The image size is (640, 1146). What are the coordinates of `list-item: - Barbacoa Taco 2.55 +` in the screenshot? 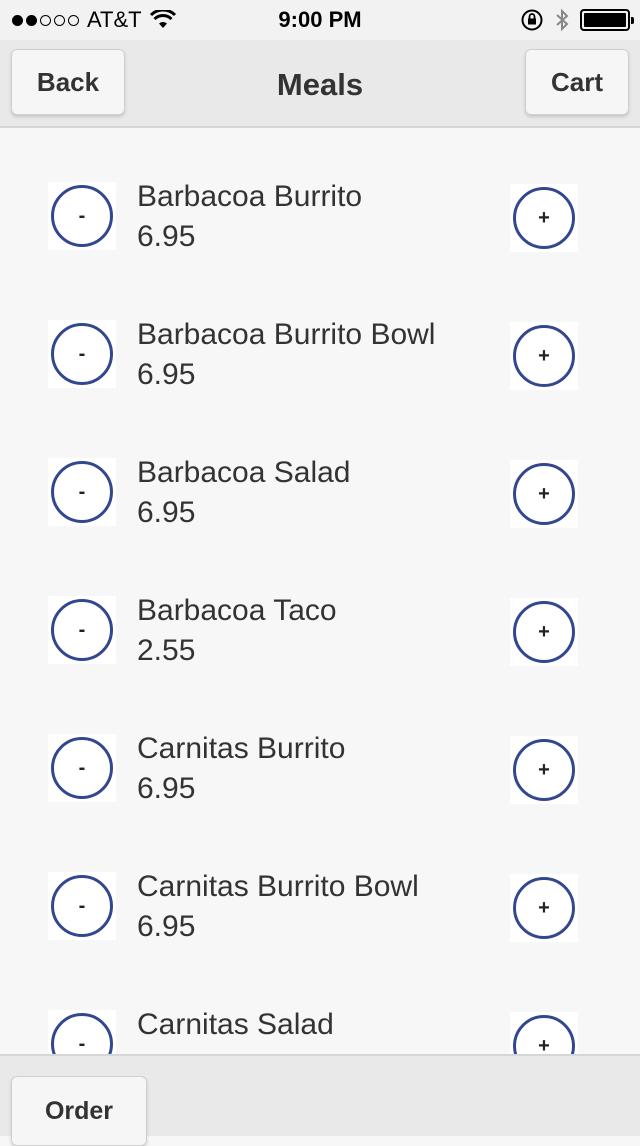 It's located at (320, 611).